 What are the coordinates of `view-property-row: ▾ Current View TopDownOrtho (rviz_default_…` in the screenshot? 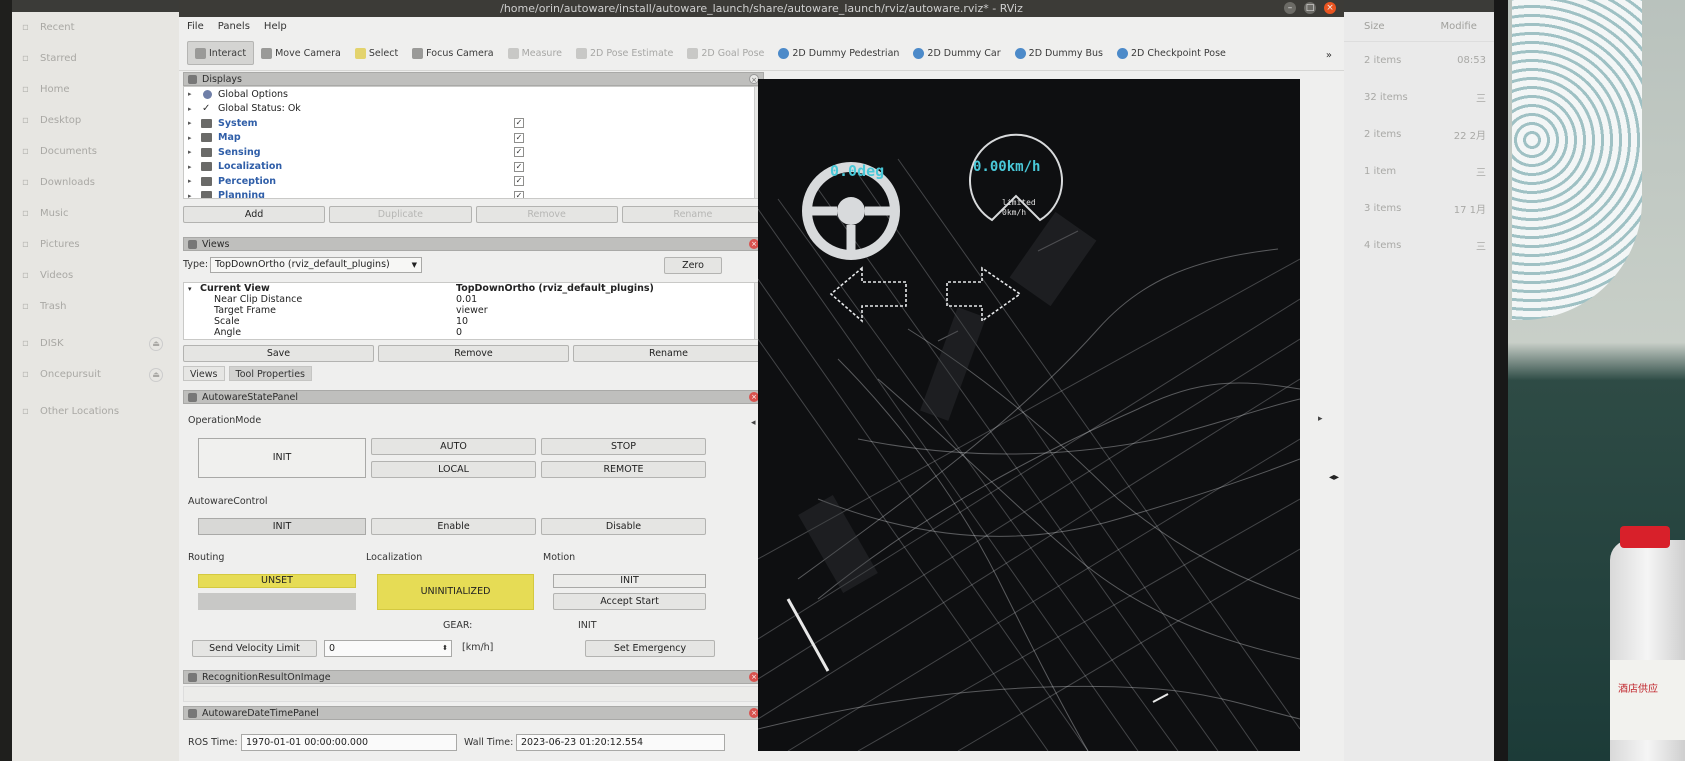 It's located at (473, 288).